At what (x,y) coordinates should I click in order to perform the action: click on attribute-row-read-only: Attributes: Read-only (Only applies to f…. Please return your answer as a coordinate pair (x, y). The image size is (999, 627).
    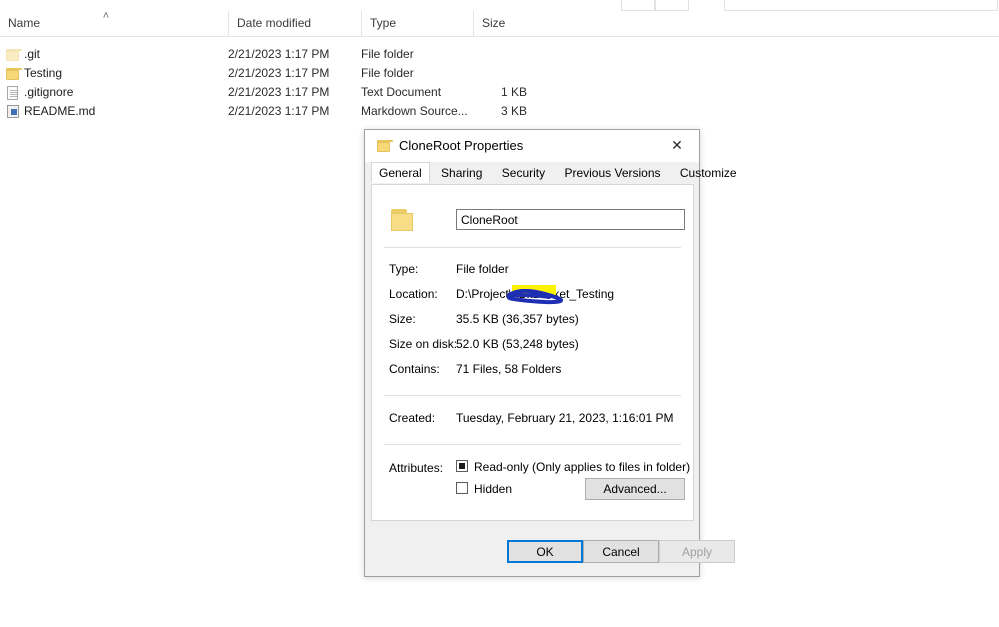
    Looking at the image, I should click on (532, 467).